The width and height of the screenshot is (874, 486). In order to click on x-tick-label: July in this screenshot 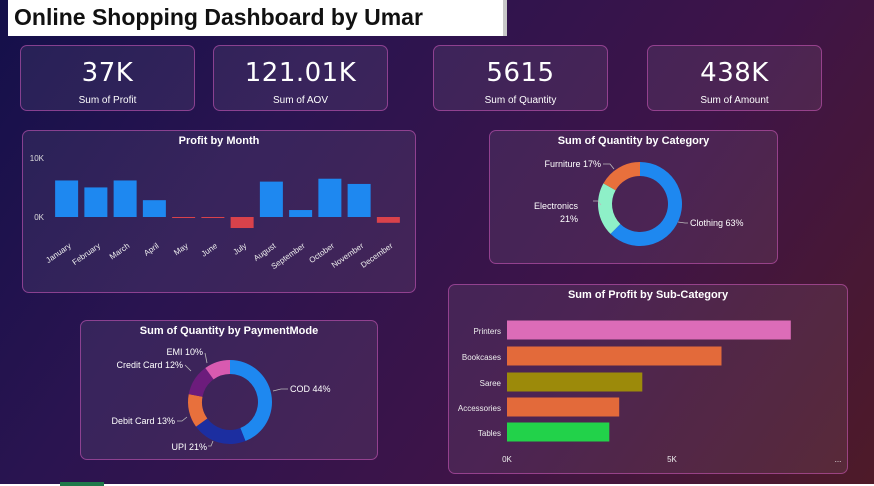, I will do `click(239, 249)`.